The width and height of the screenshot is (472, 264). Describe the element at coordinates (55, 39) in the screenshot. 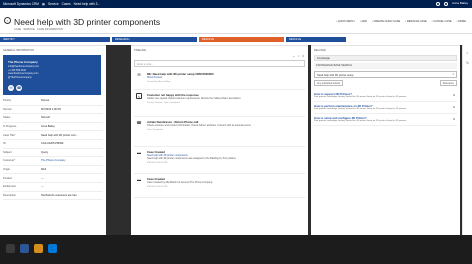

I see `stage-identify: IDENTIFY` at that location.